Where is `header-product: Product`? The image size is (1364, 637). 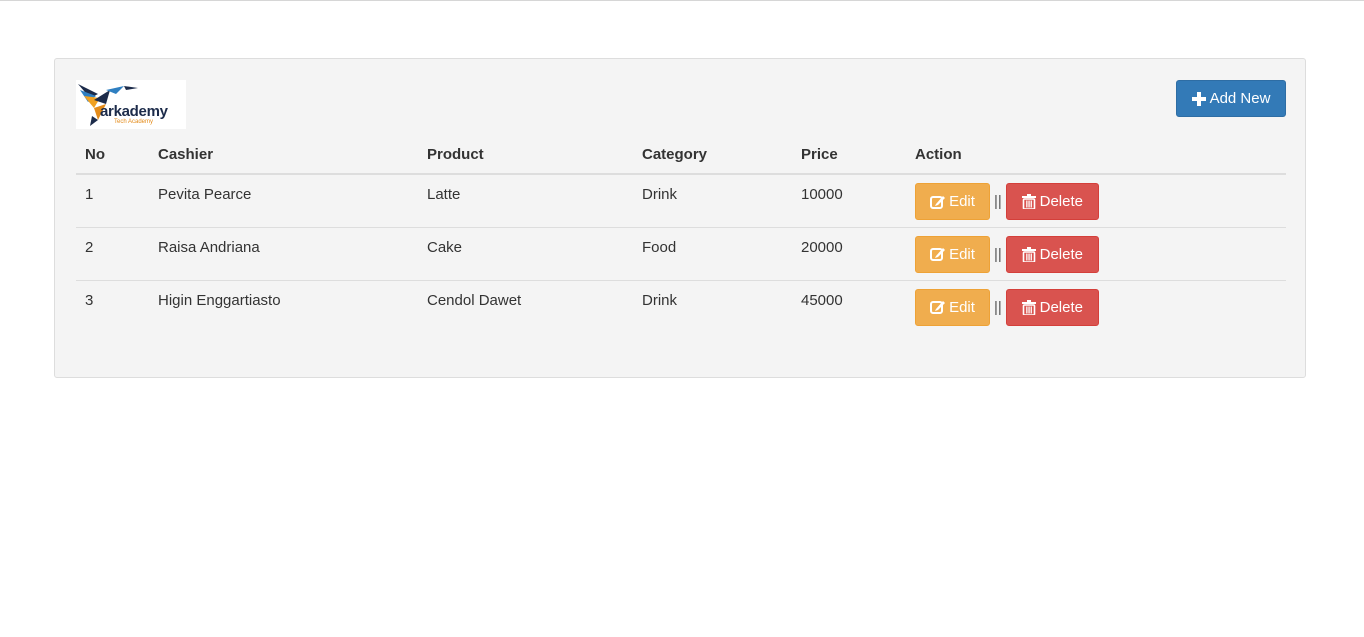
header-product: Product is located at coordinates (525, 155).